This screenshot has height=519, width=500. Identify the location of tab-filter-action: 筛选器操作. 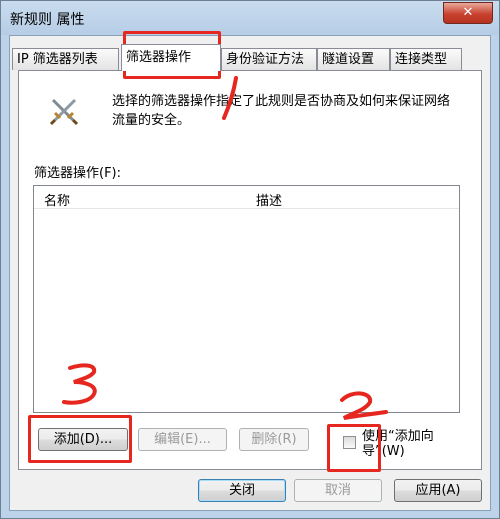
(171, 57).